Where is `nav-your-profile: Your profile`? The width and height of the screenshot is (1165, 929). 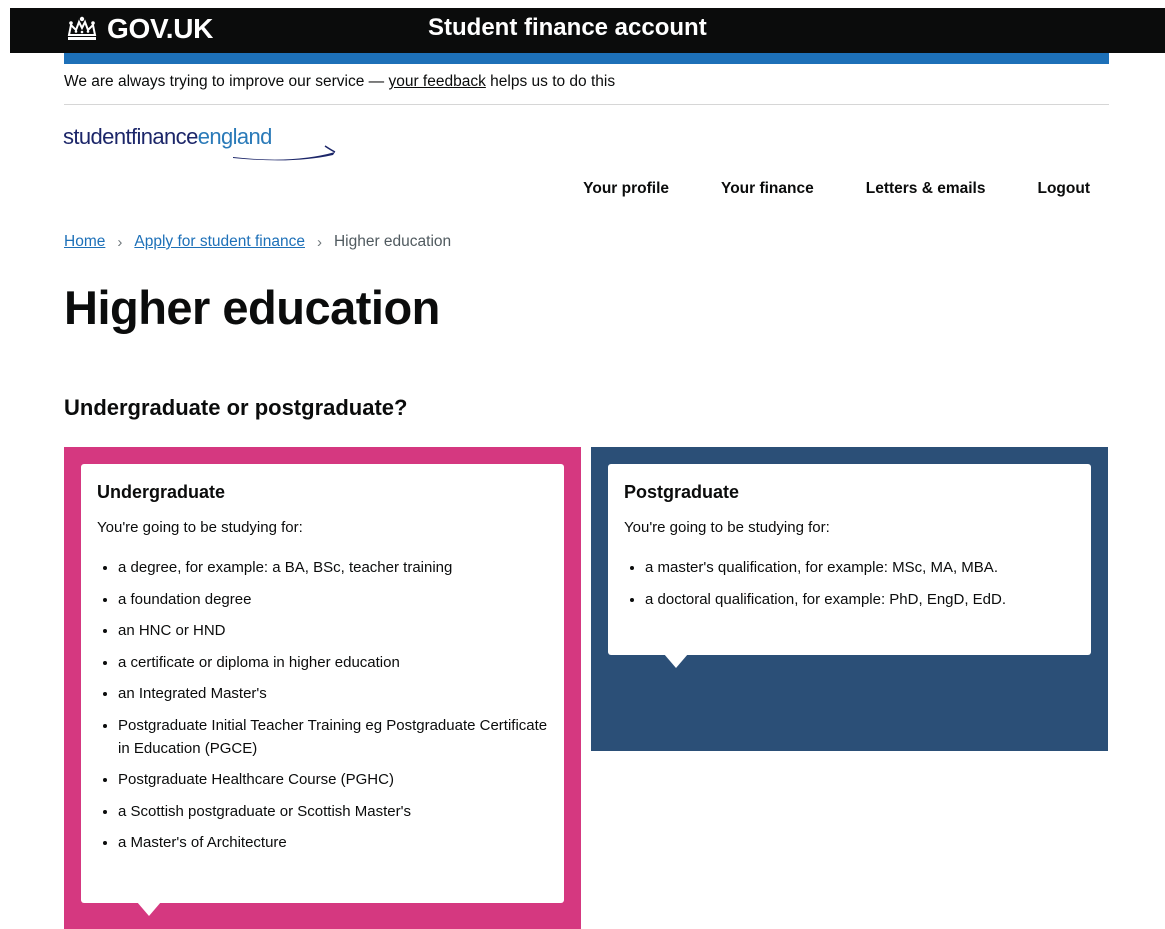
nav-your-profile: Your profile is located at coordinates (626, 189).